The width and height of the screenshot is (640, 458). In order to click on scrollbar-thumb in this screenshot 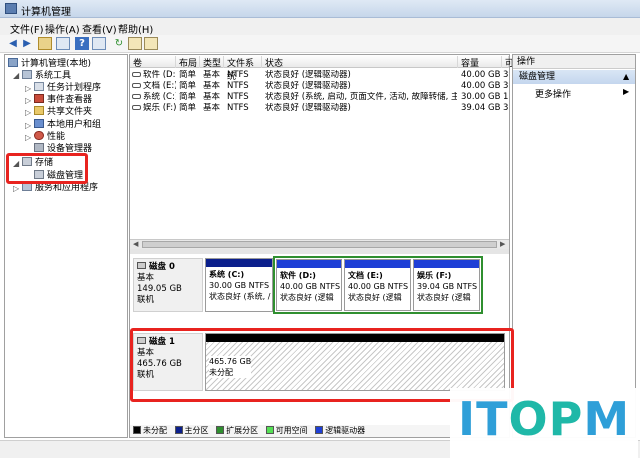, I will do `click(319, 244)`.